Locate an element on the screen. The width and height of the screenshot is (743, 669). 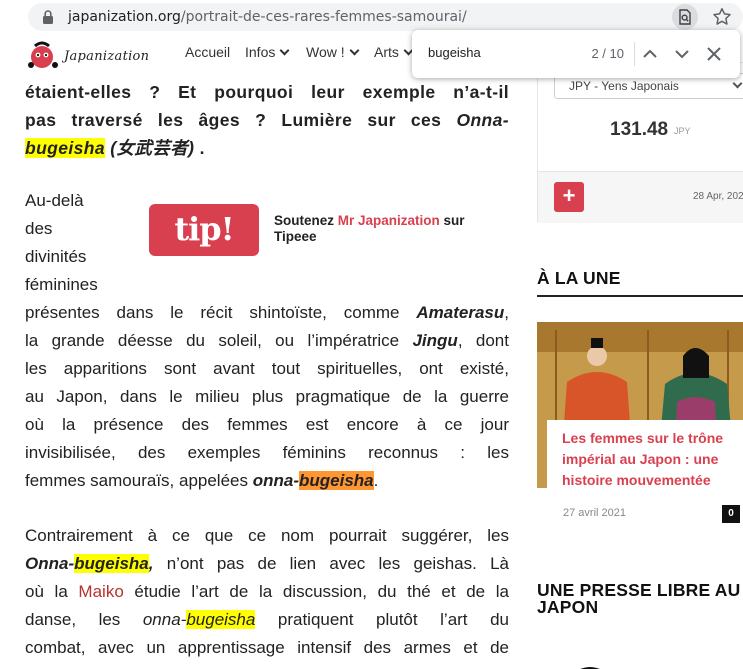
nav-item-wow: Wow ! is located at coordinates (333, 52).